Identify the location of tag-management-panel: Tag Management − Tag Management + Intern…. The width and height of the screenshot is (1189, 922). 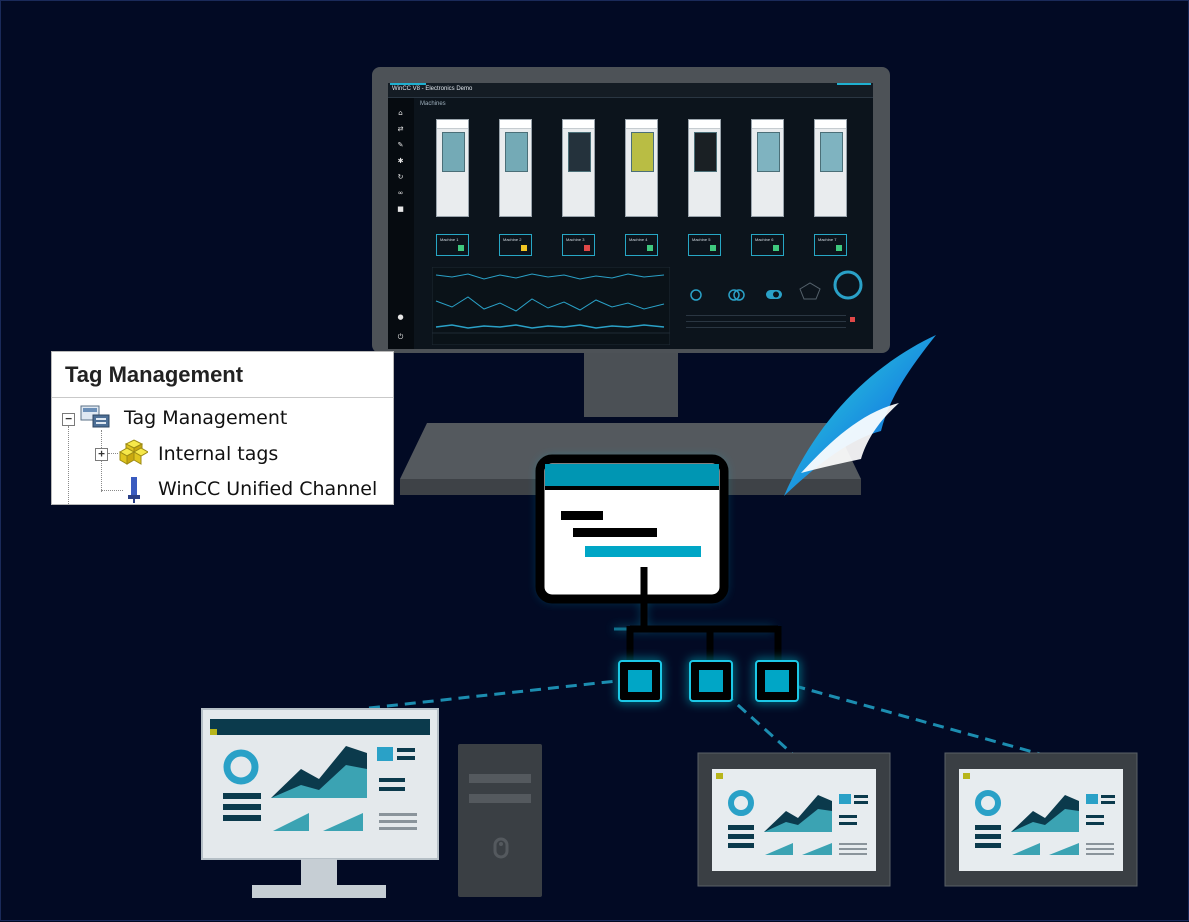
(222, 428).